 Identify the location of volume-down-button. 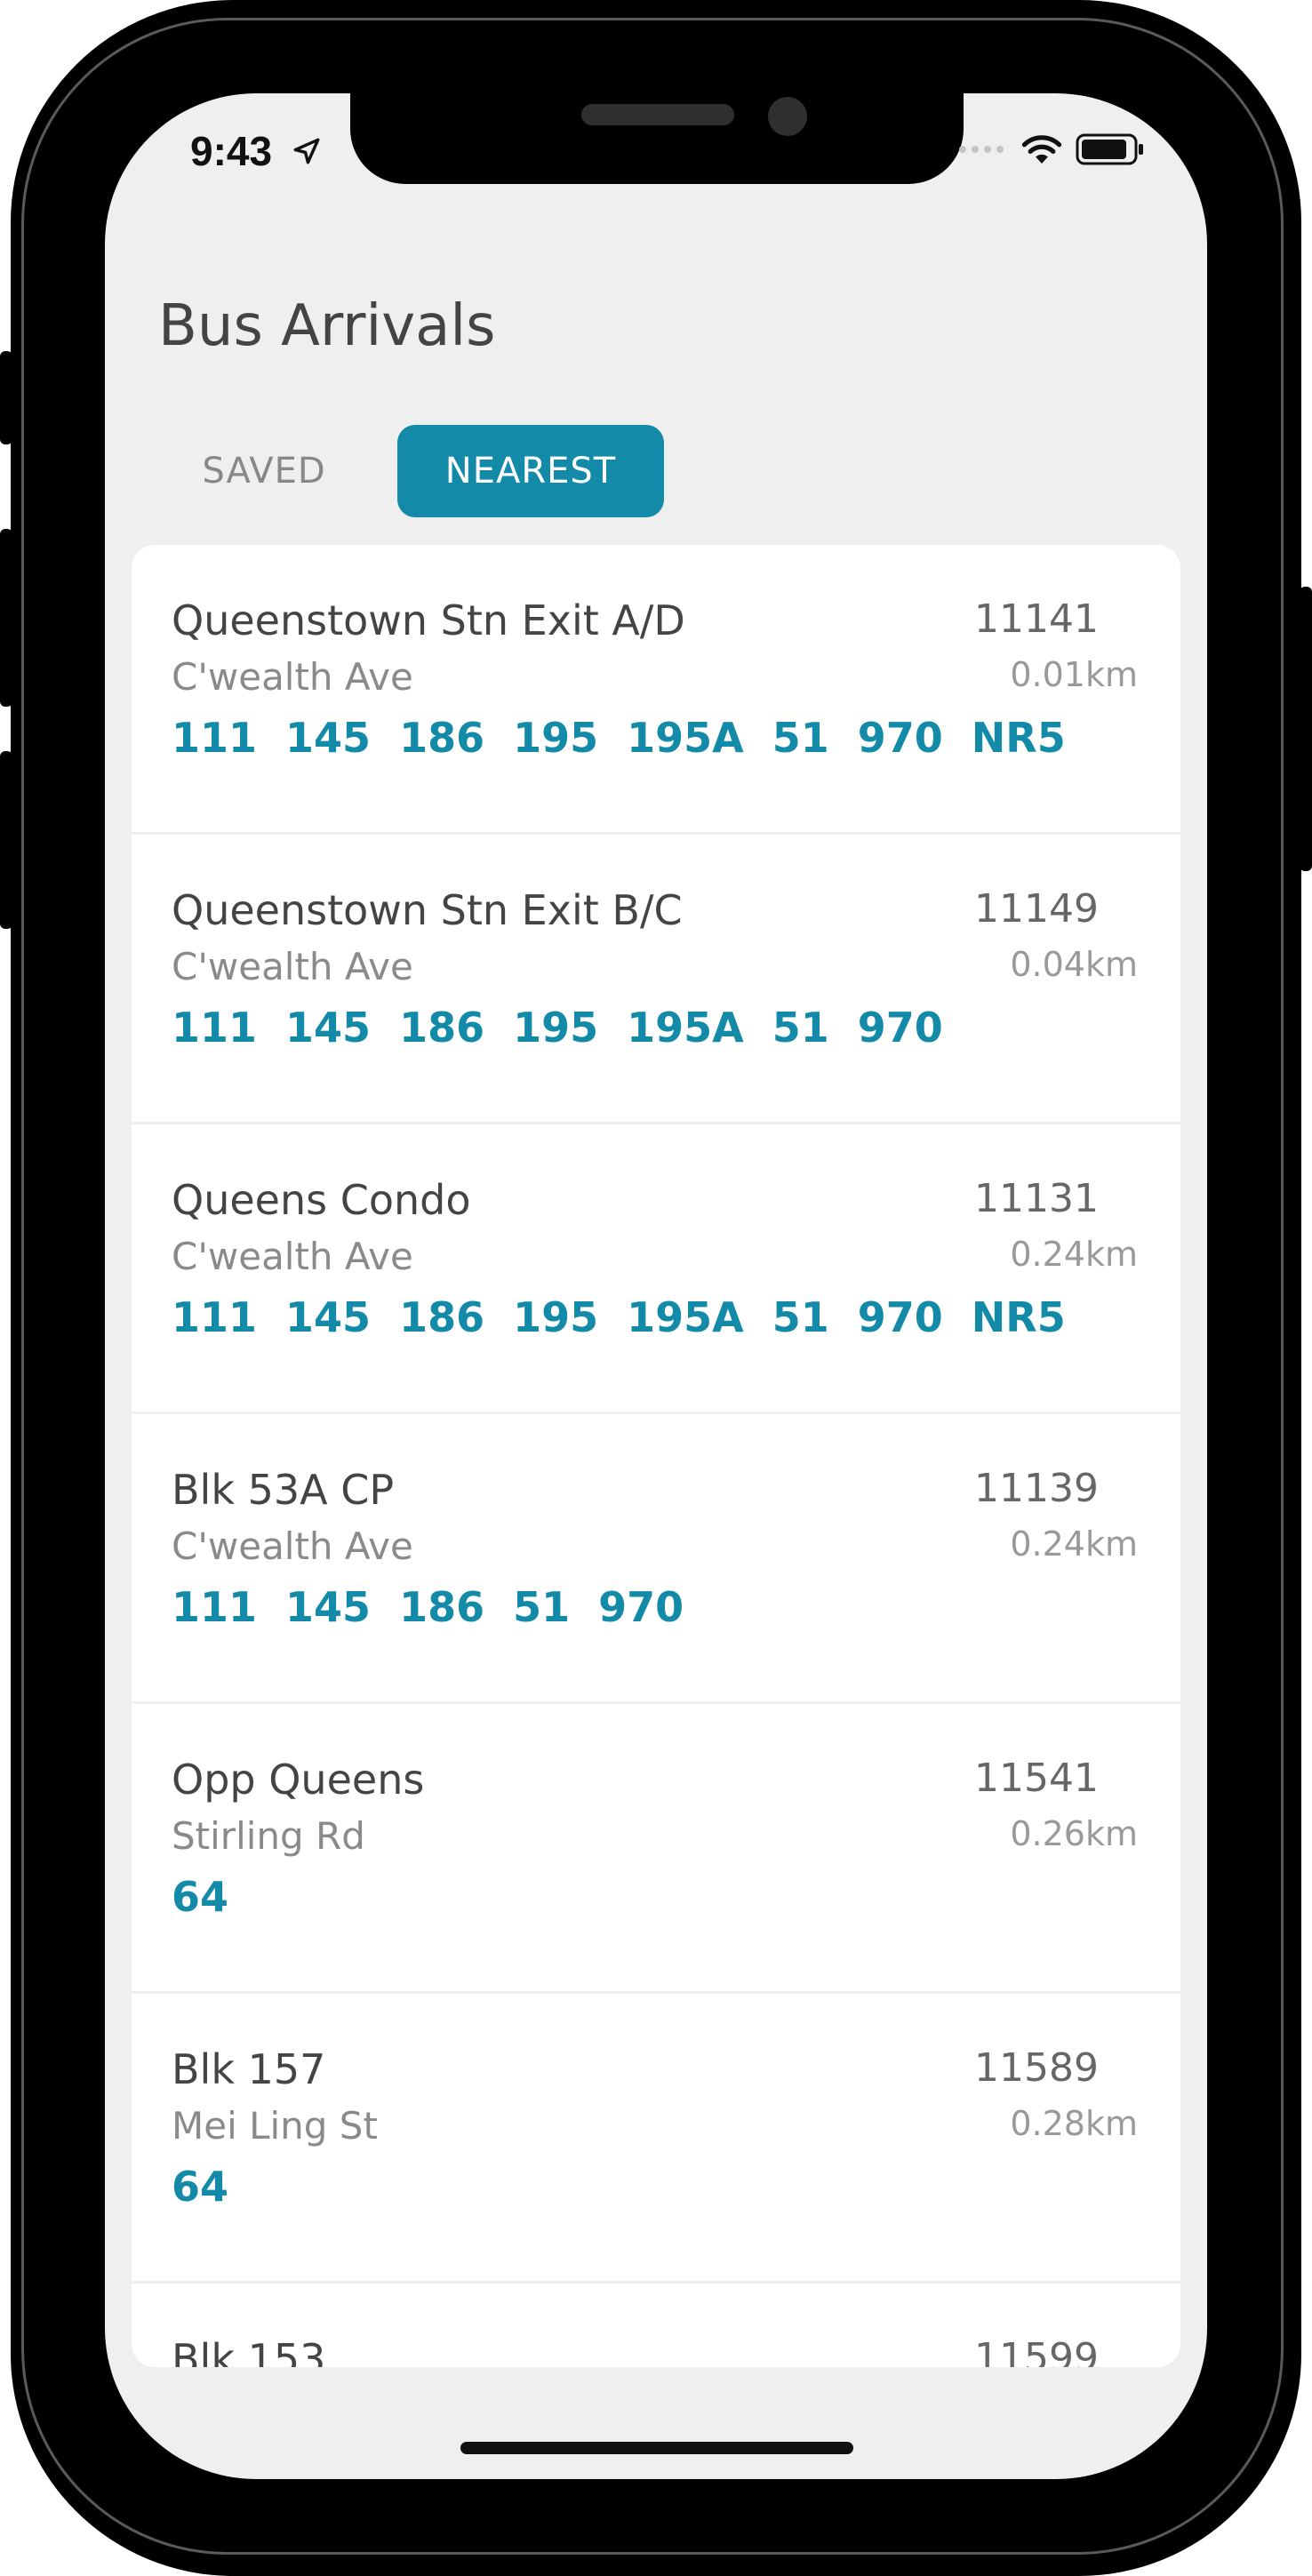
(6, 840).